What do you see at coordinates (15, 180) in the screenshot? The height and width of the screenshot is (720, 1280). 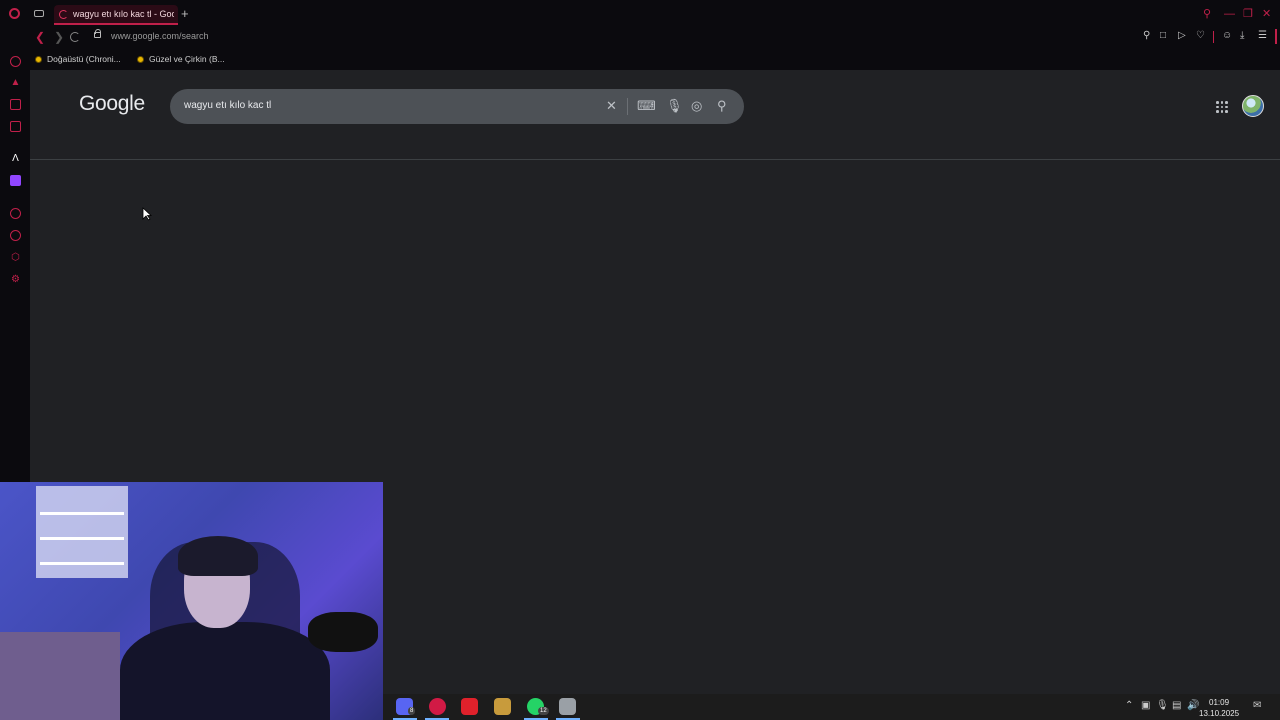 I see `twitch-icon` at bounding box center [15, 180].